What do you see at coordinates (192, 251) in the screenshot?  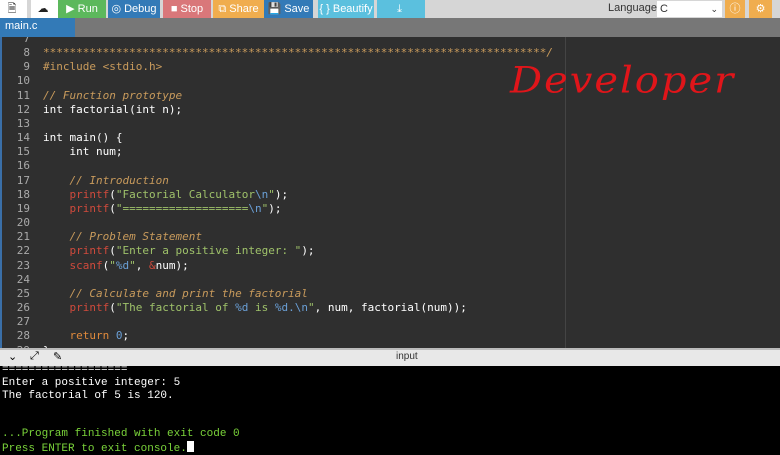 I see `code-line: printf("Enter a positive integer: ");` at bounding box center [192, 251].